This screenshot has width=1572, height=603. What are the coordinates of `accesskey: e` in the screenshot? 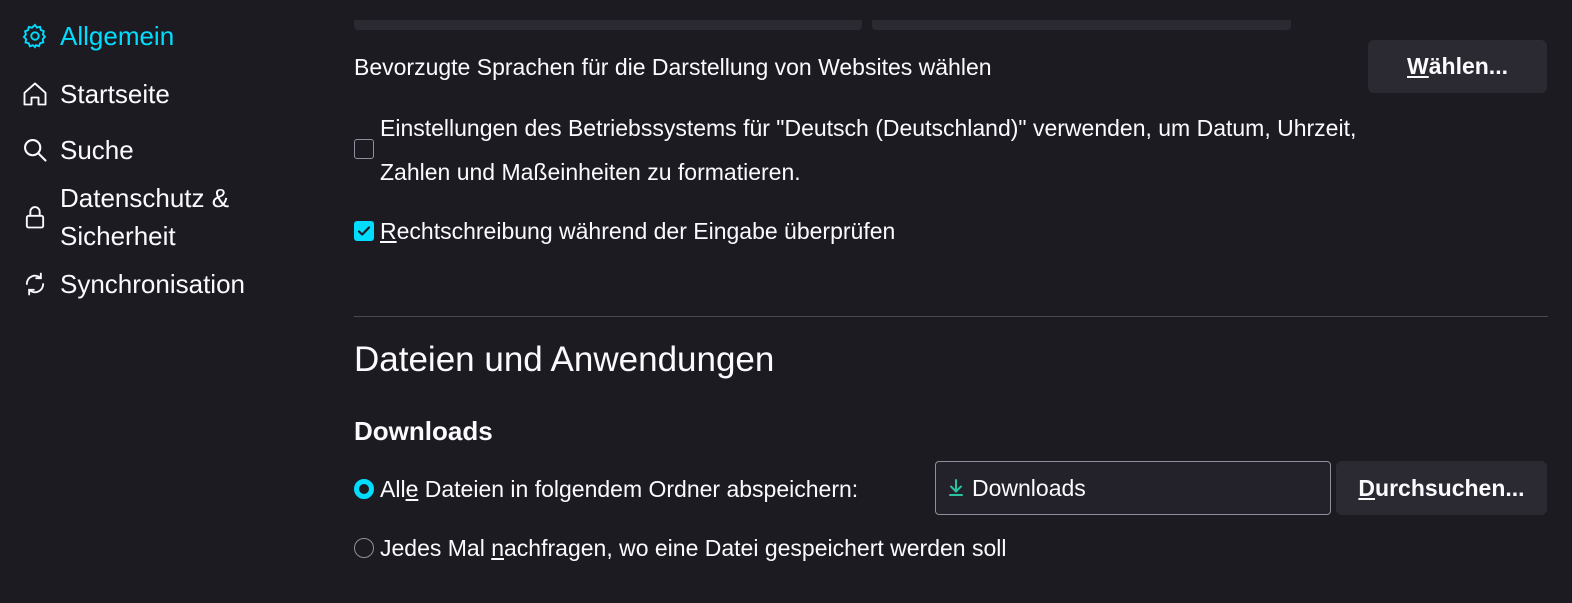 It's located at (412, 489).